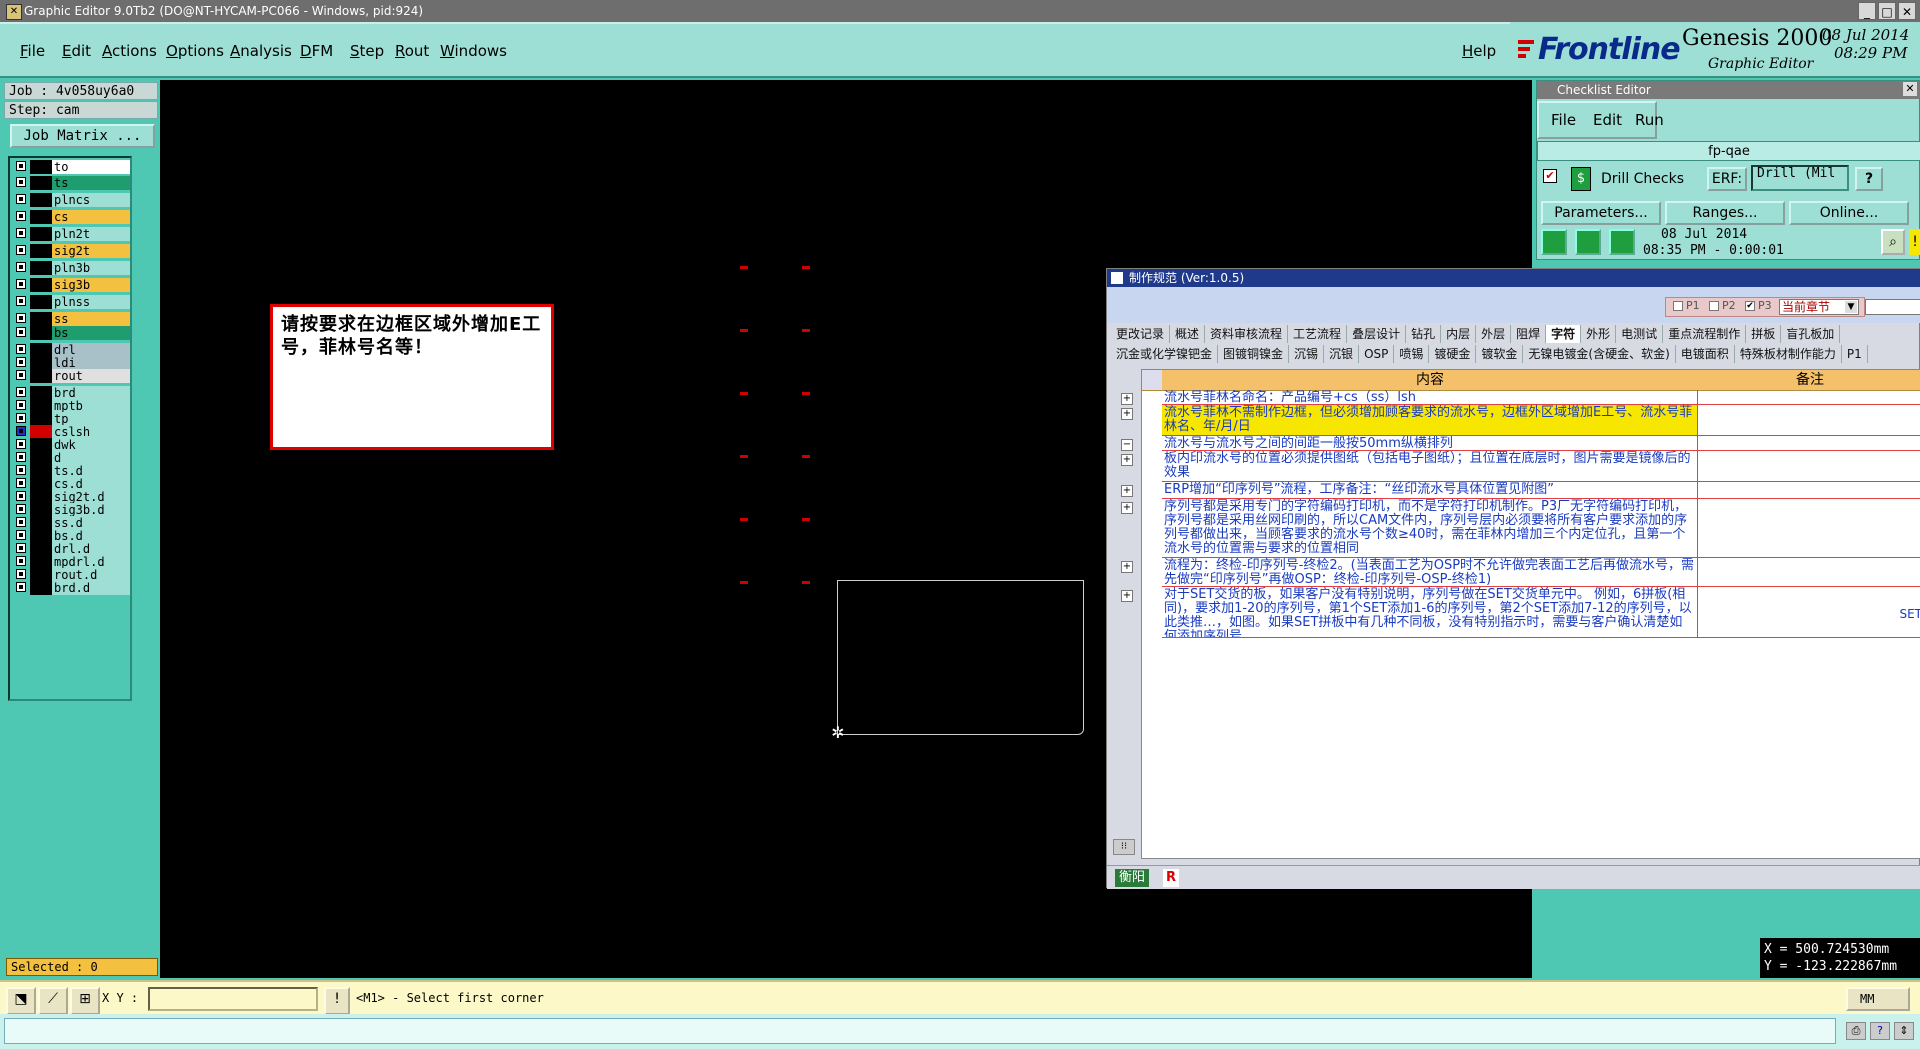  What do you see at coordinates (72, 510) in the screenshot?
I see `layer-row-sig3b-d: sig3b.d` at bounding box center [72, 510].